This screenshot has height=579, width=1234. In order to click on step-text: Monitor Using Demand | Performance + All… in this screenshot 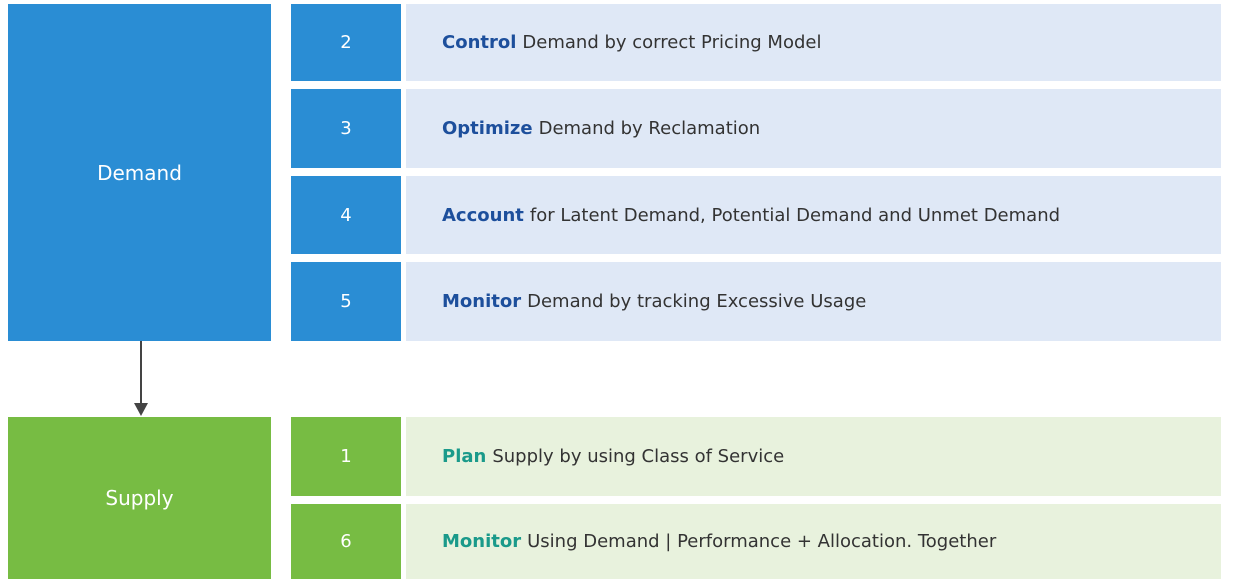, I will do `click(813, 541)`.